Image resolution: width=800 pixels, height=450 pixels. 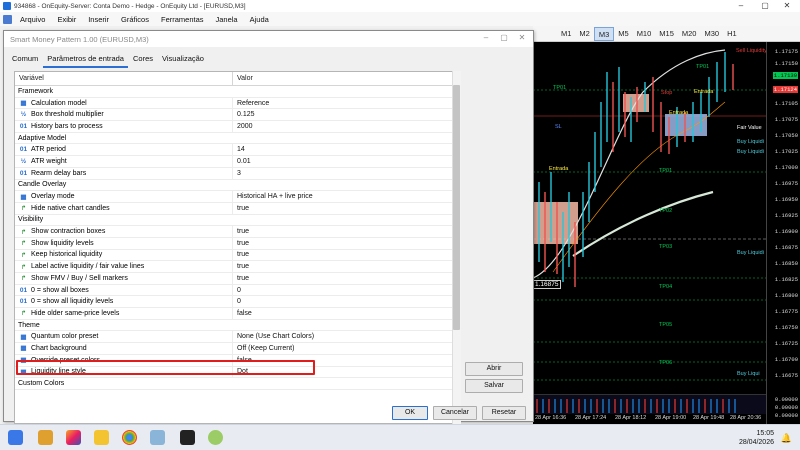 I want to click on row-value-cell: 3, so click(x=237, y=173).